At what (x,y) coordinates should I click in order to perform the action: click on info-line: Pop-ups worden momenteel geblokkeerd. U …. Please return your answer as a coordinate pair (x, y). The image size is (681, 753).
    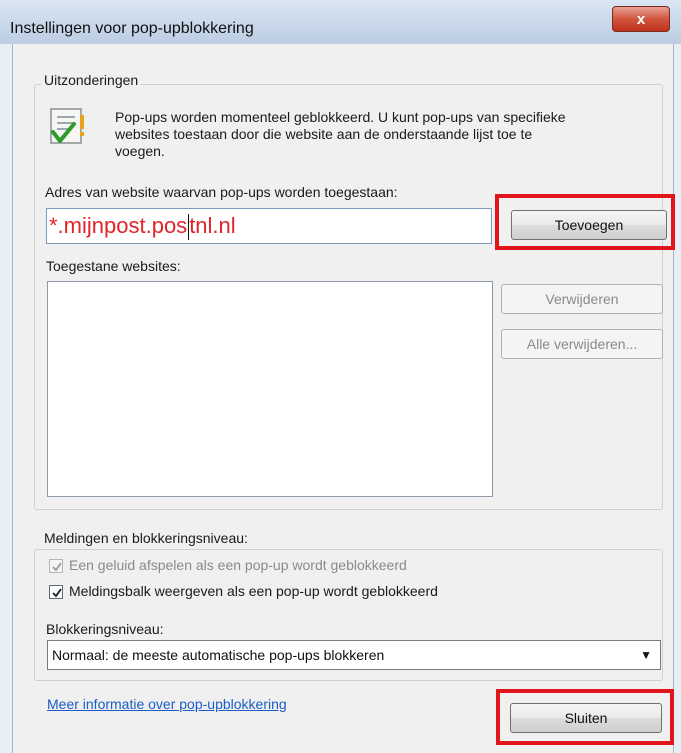
    Looking at the image, I should click on (340, 117).